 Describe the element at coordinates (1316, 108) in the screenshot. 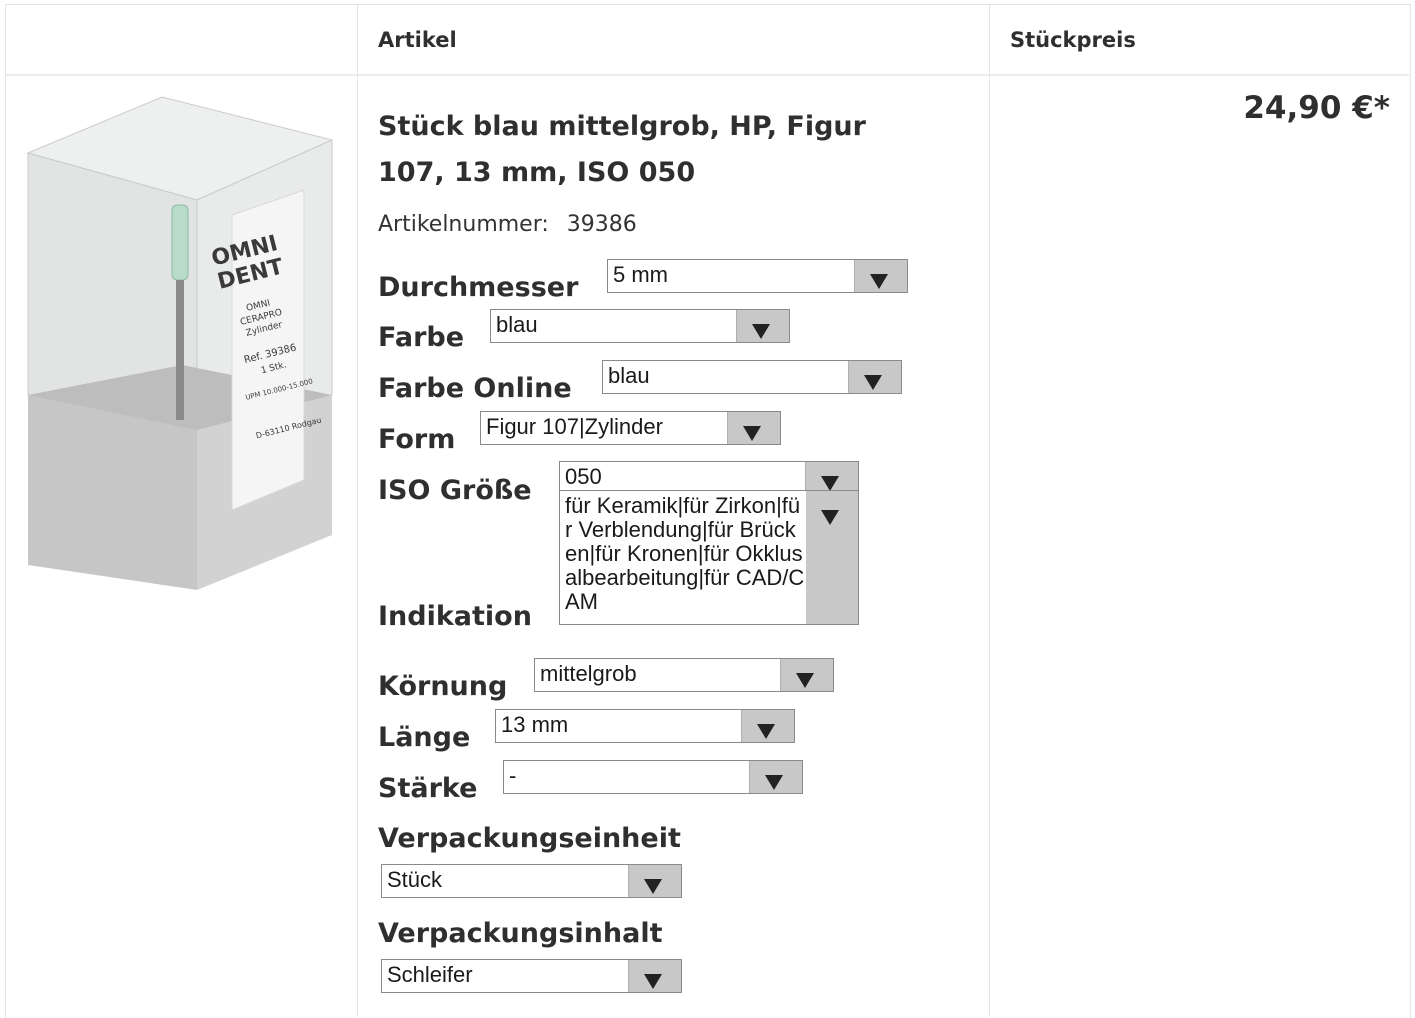

I see `unit-price: 24,90 €*` at that location.